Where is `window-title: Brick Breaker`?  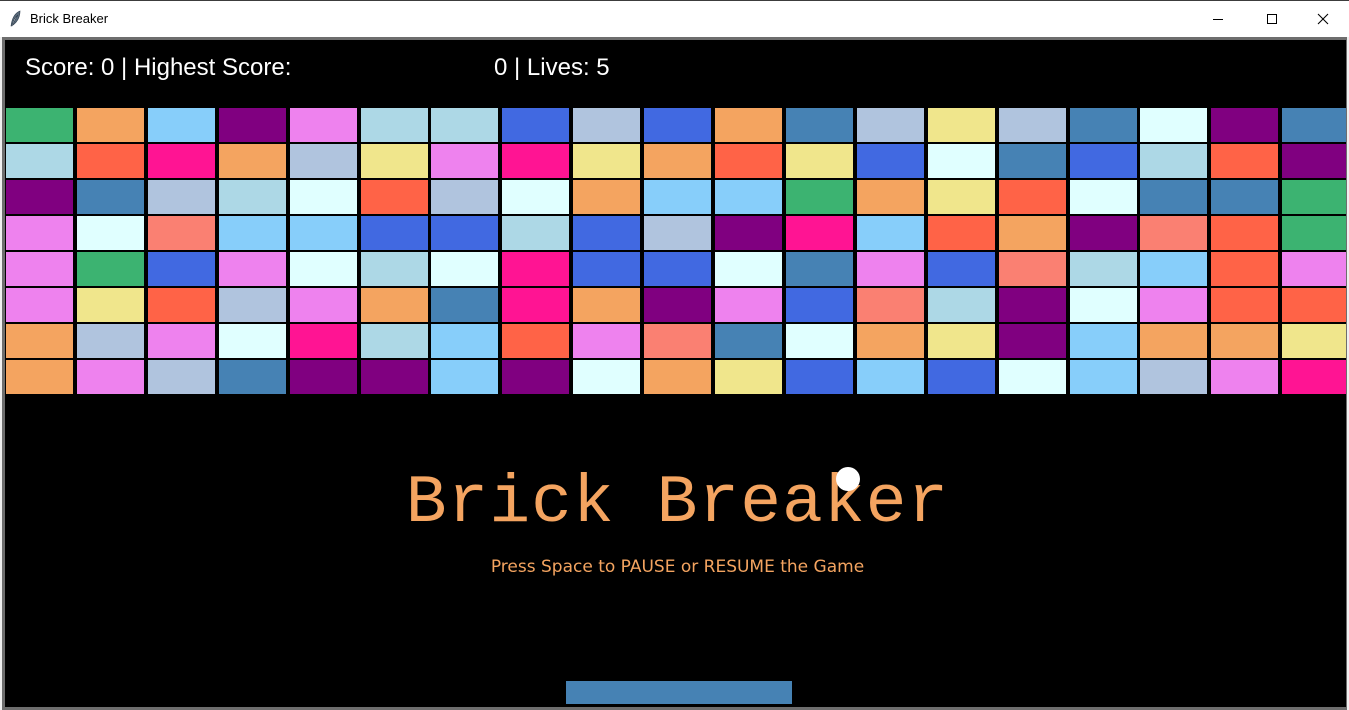 window-title: Brick Breaker is located at coordinates (69, 18).